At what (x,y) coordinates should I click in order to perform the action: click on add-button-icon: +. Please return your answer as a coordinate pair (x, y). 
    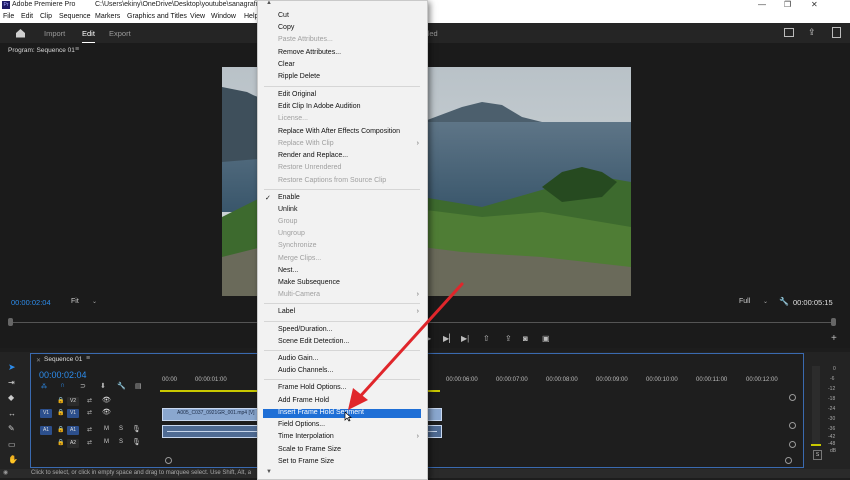
    Looking at the image, I should click on (834, 338).